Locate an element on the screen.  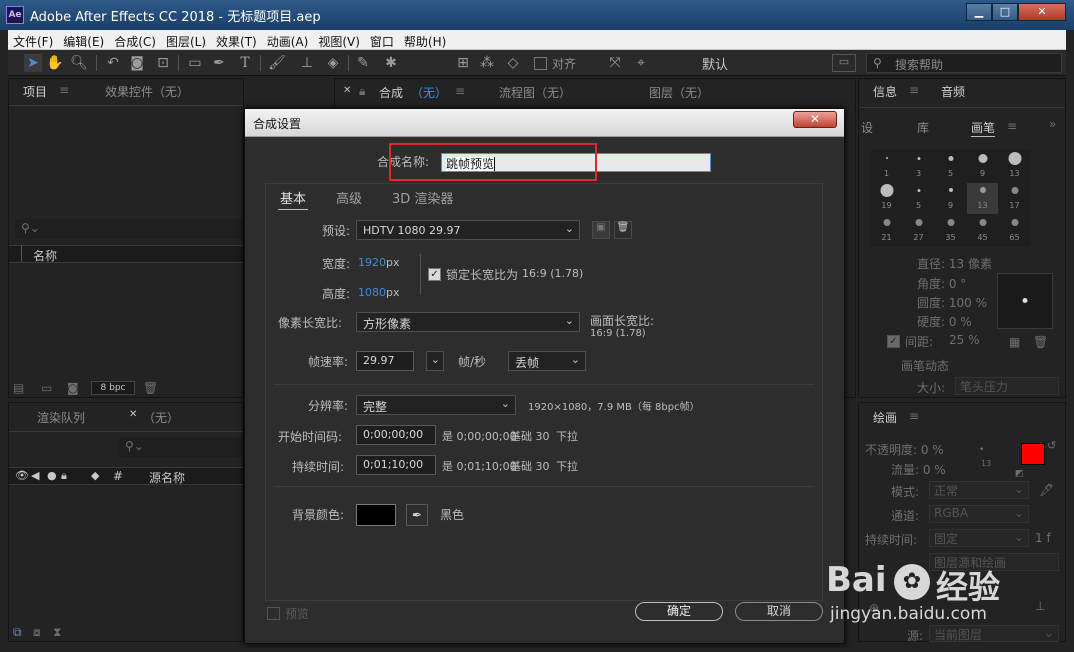
axis-icon: ⁂ is located at coordinates (487, 63).